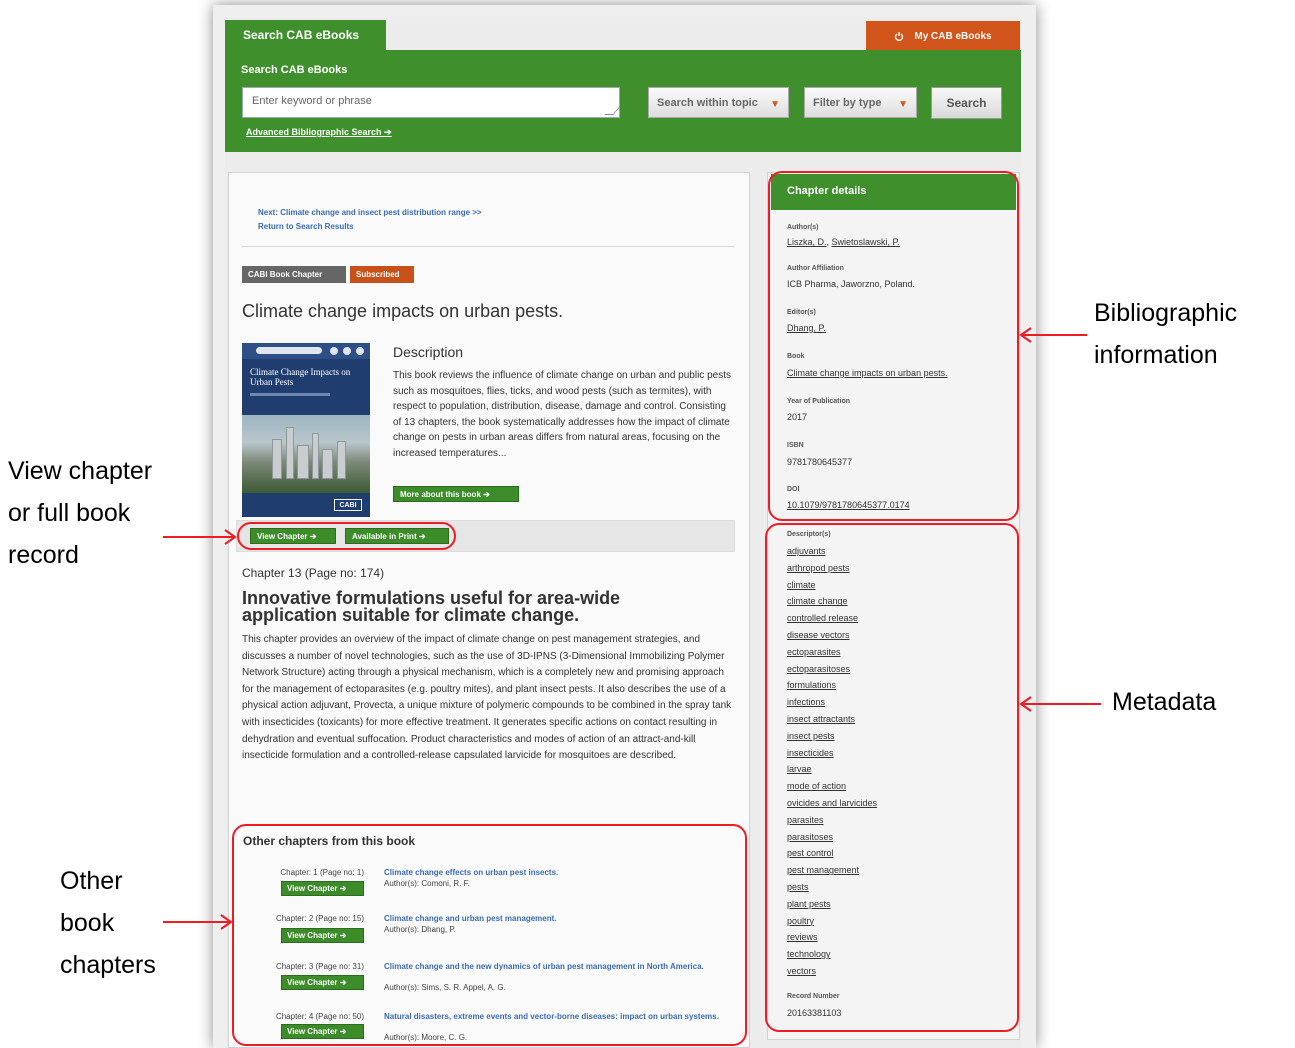 This screenshot has width=1295, height=1048. What do you see at coordinates (290, 394) in the screenshot?
I see `cover-editor-line` at bounding box center [290, 394].